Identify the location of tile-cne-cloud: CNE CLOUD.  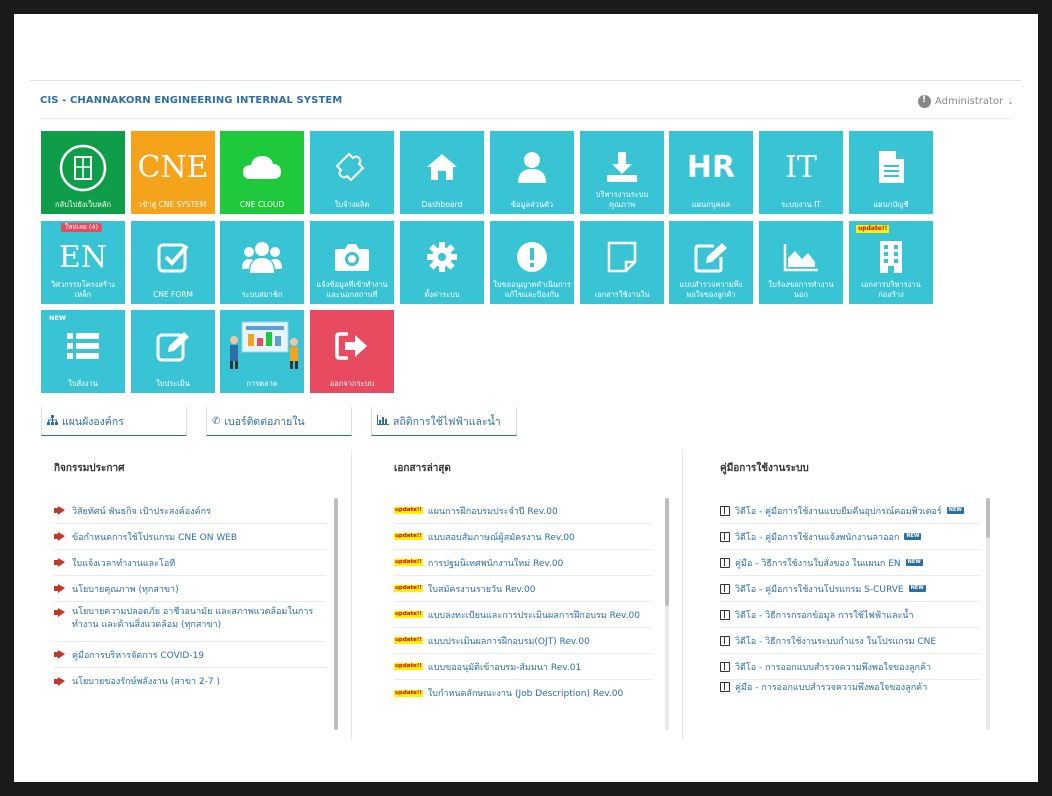
(262, 172).